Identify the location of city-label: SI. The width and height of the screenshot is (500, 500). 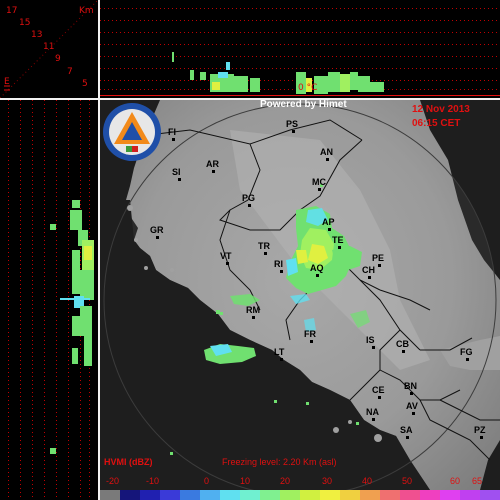
(176, 172).